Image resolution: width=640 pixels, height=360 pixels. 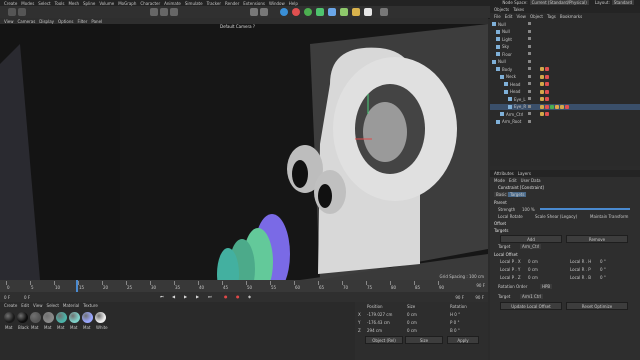 I want to click on mat-menu-create: Create, so click(x=10, y=305).